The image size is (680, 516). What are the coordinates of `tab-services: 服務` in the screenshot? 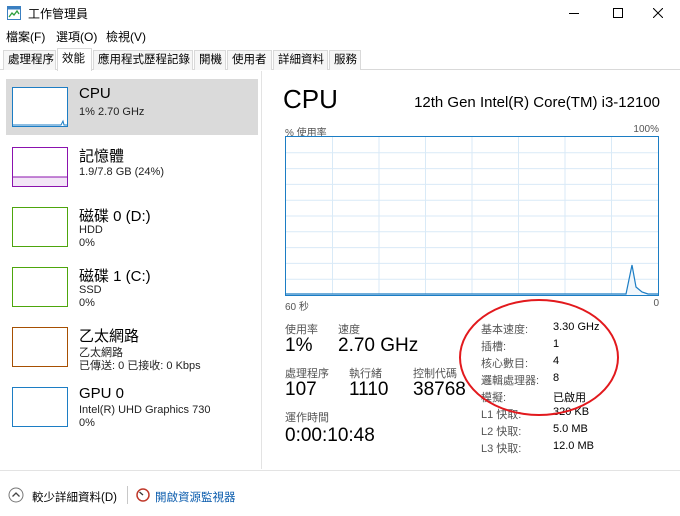 It's located at (345, 60).